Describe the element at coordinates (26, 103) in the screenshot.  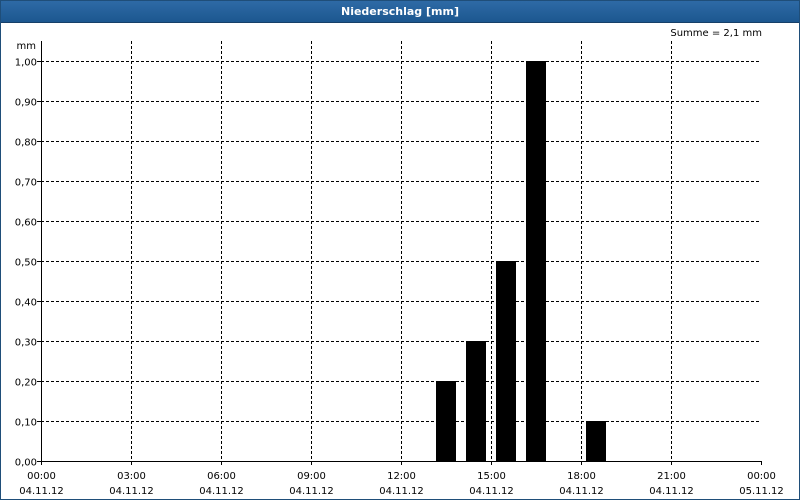
I see `y-tick-label: 0,90` at that location.